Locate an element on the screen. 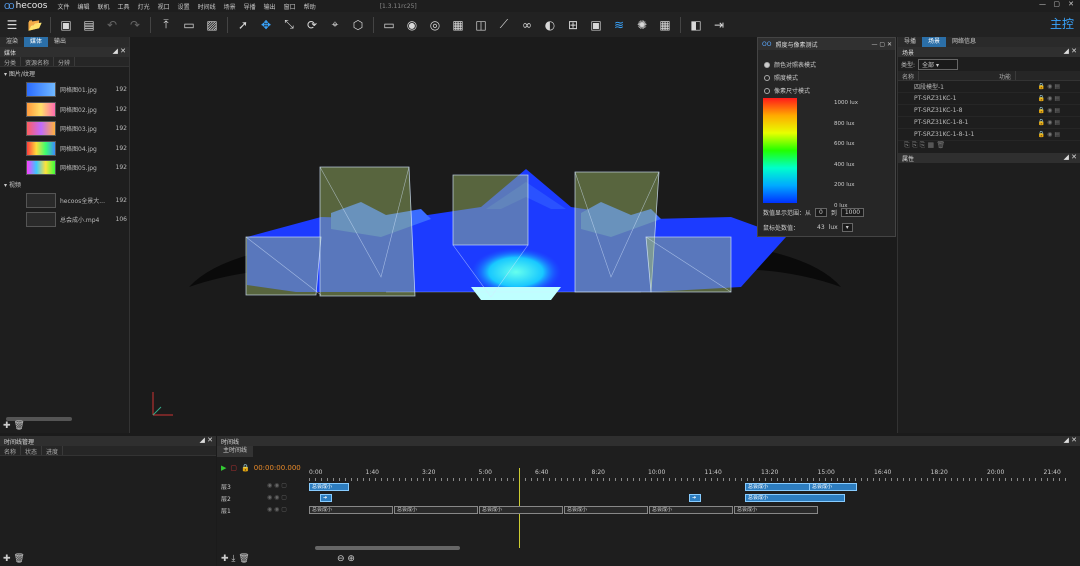 This screenshot has width=1080, height=566. tab-left-2: 输出 is located at coordinates (60, 42).